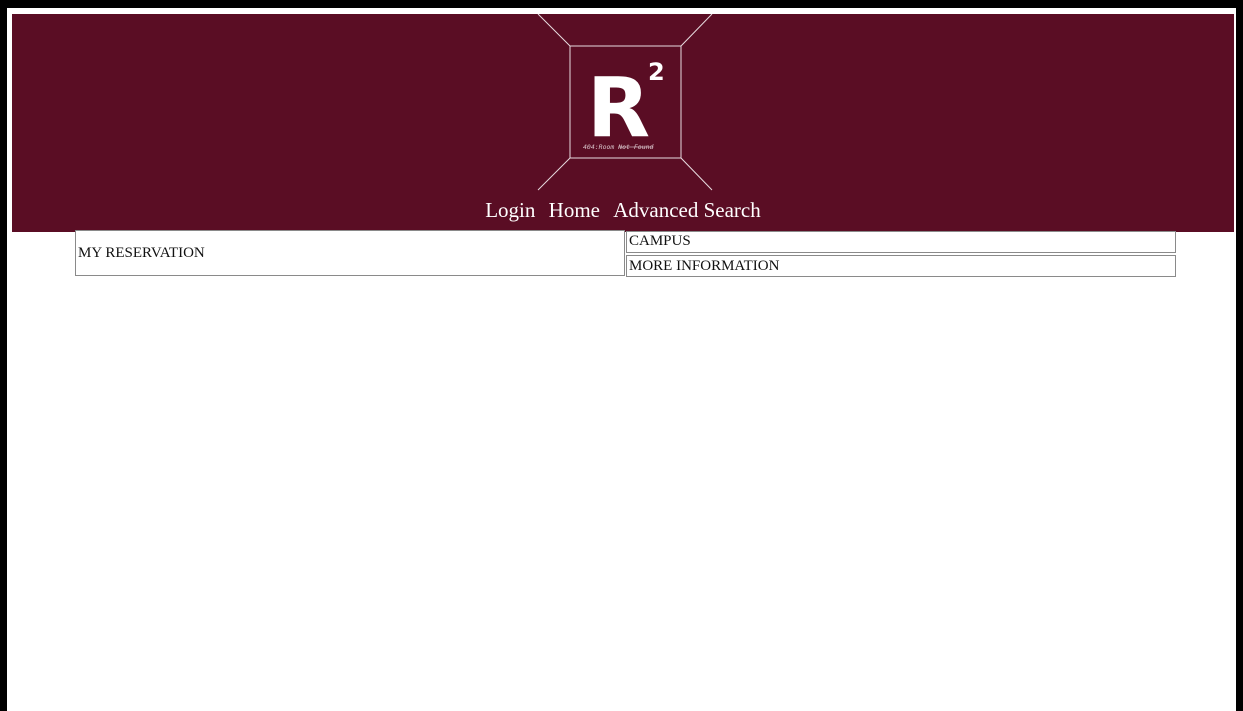  What do you see at coordinates (598, 147) in the screenshot?
I see `logo-tagline-prefix: 404:Room` at bounding box center [598, 147].